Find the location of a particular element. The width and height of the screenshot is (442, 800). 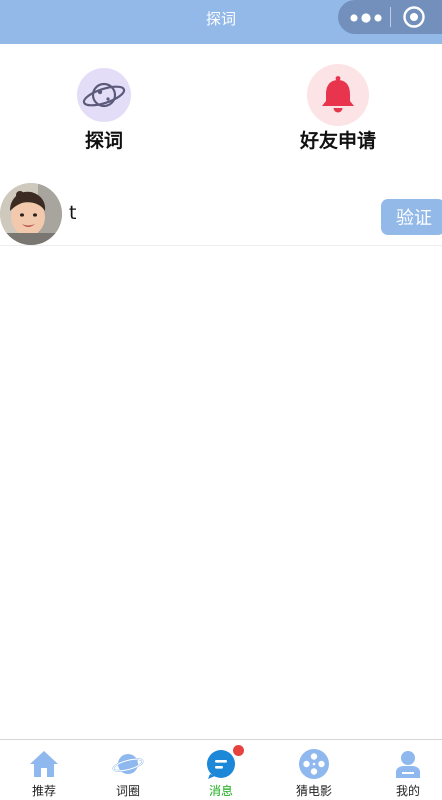

bell-icon is located at coordinates (338, 95).